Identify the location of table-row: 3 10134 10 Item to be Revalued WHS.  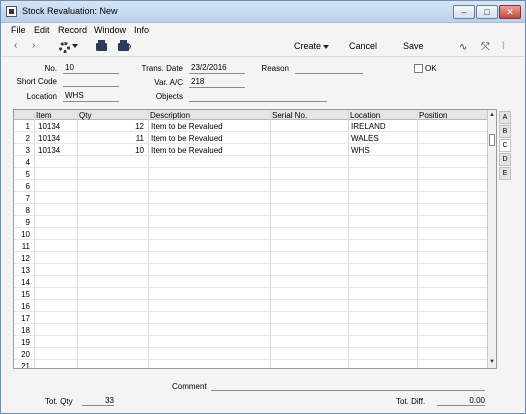
(250, 150).